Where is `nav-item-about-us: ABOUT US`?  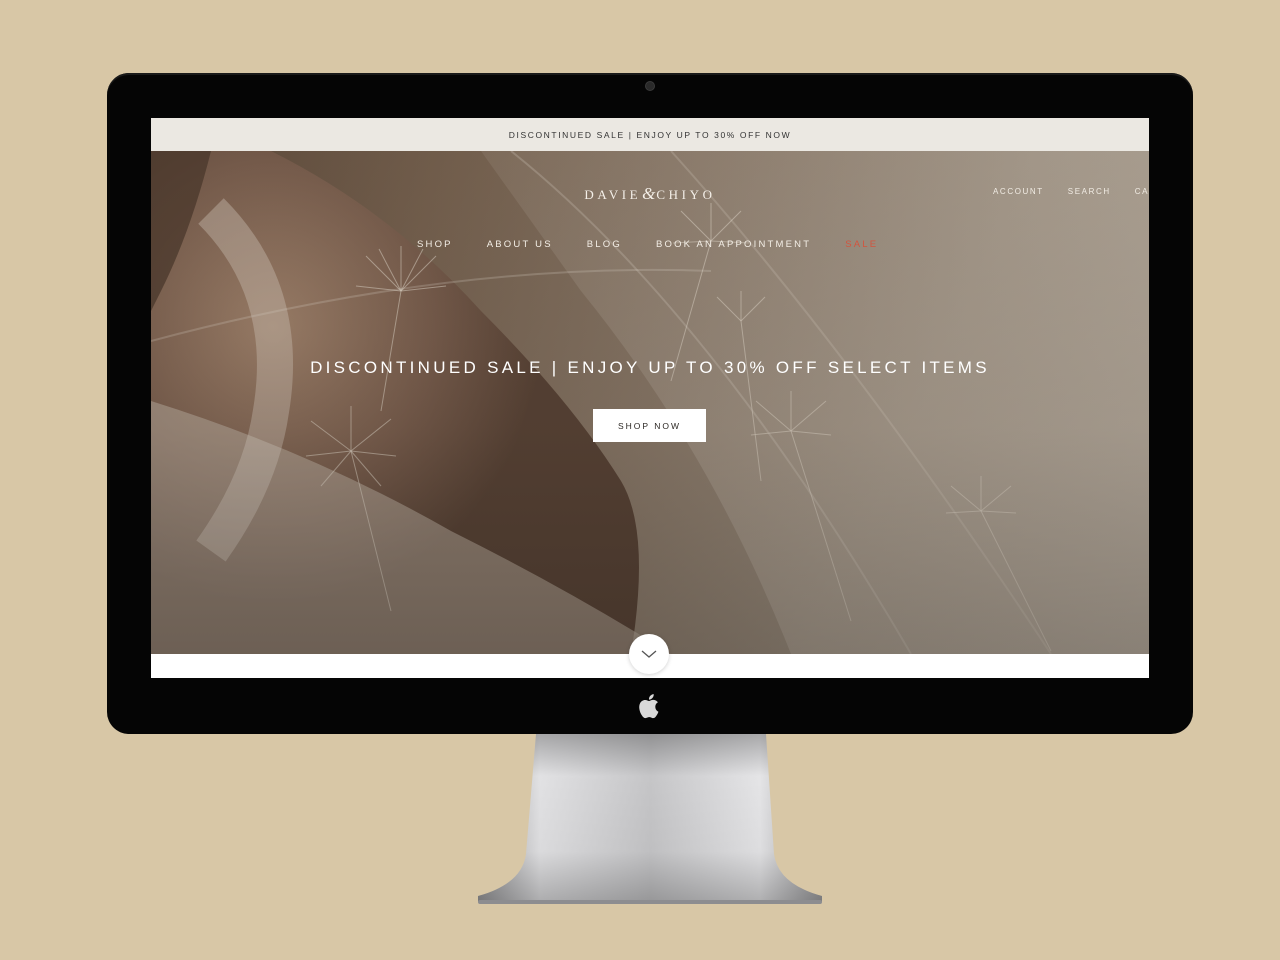 nav-item-about-us: ABOUT US is located at coordinates (520, 244).